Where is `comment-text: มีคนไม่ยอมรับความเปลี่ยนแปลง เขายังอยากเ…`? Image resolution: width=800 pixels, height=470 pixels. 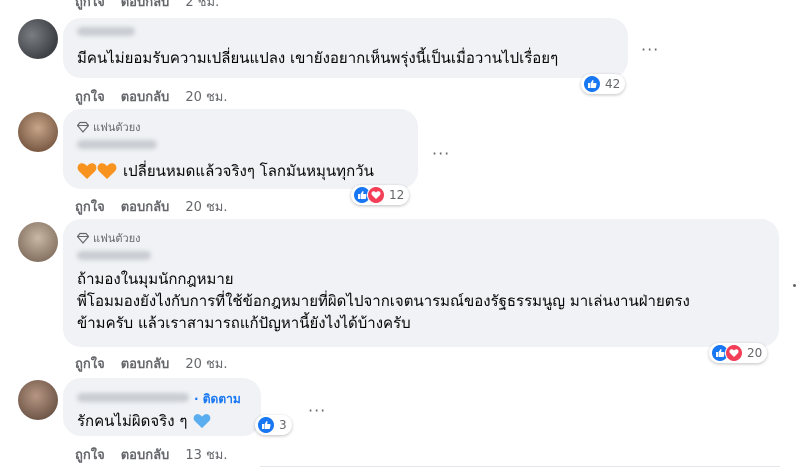
comment-text: มีคนไม่ยอมรับความเปลี่ยนแปลง เขายังอยากเ… is located at coordinates (318, 58).